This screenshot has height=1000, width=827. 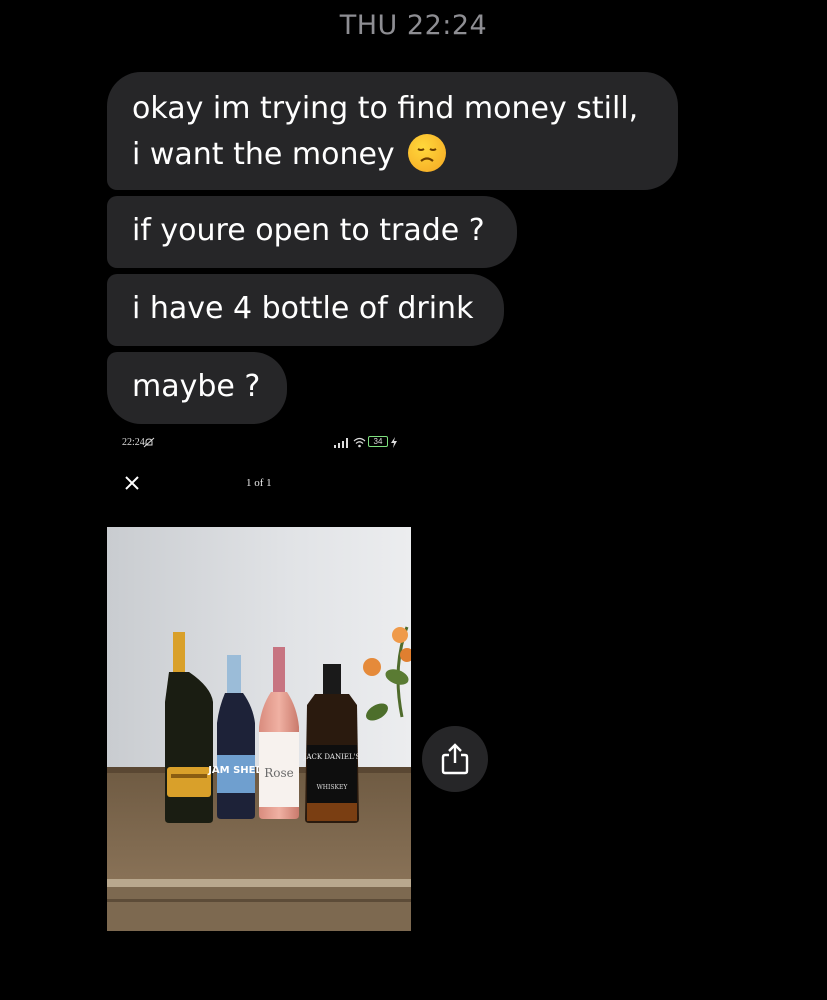 I want to click on whiskey-label: WHISKEY, so click(x=333, y=787).